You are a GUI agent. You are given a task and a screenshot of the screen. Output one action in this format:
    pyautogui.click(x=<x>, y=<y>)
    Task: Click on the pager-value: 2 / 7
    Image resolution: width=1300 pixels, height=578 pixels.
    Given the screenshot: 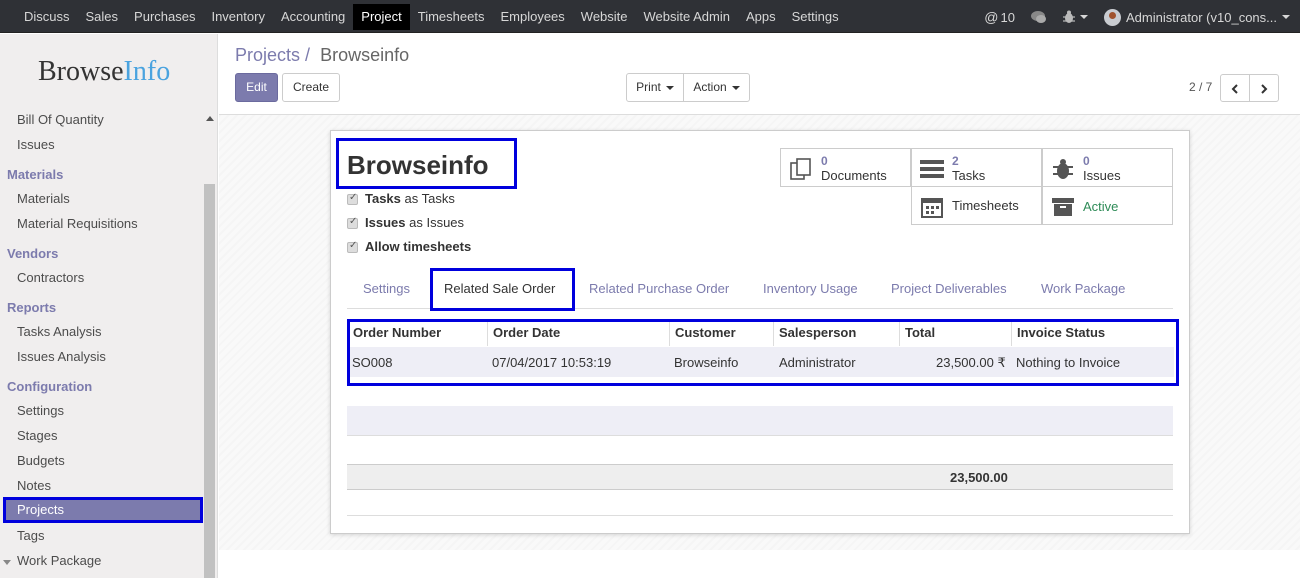 What is the action you would take?
    pyautogui.click(x=1200, y=87)
    